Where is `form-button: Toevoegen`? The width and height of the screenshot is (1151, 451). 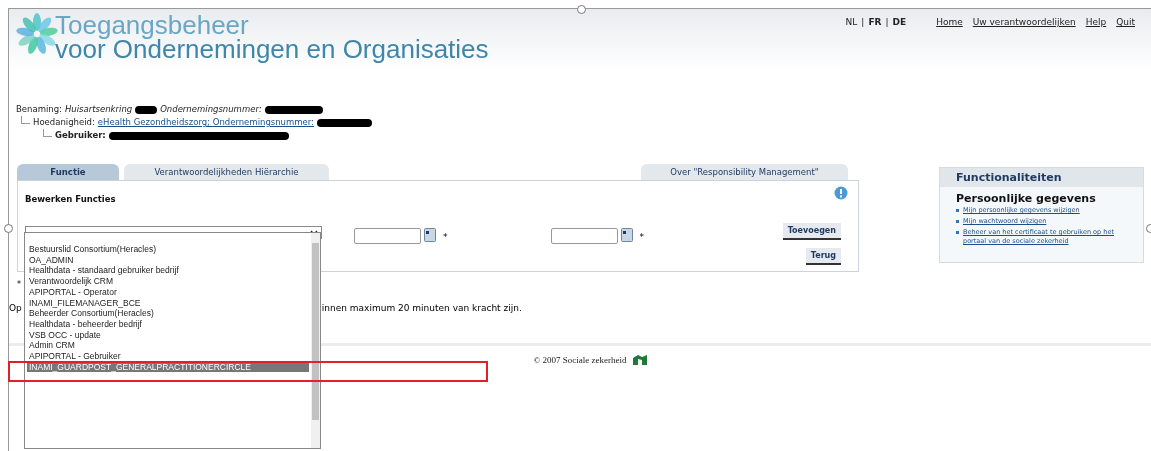 form-button: Toevoegen is located at coordinates (811, 231).